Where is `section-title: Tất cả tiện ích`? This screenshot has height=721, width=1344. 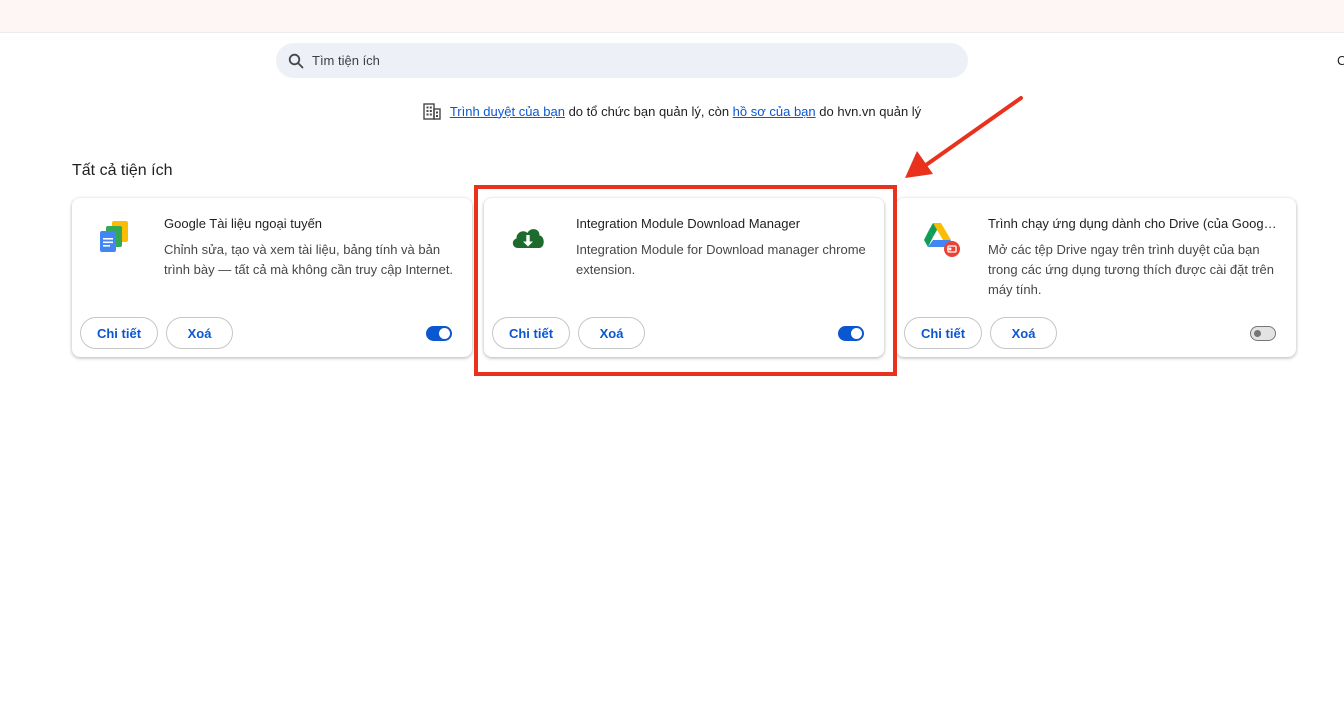
section-title: Tất cả tiện ích is located at coordinates (122, 170).